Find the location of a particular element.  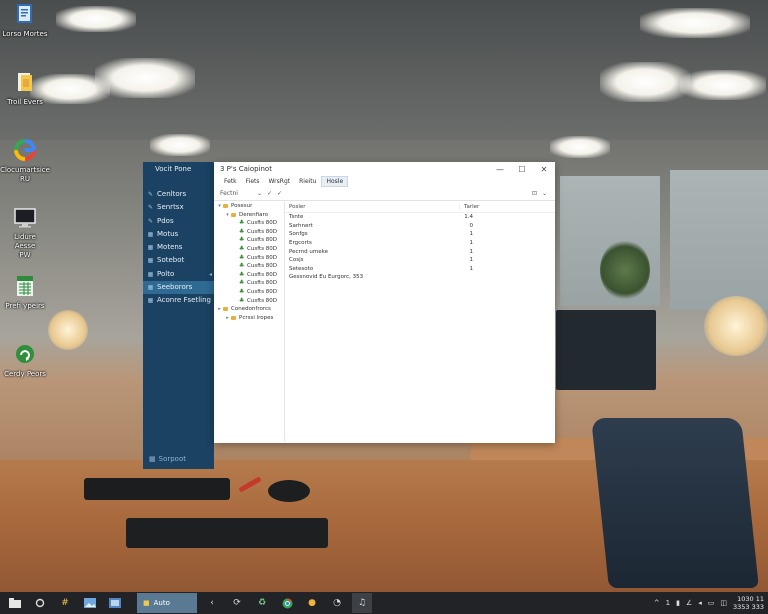

table-row: Ergcorts 1 is located at coordinates (420, 243).